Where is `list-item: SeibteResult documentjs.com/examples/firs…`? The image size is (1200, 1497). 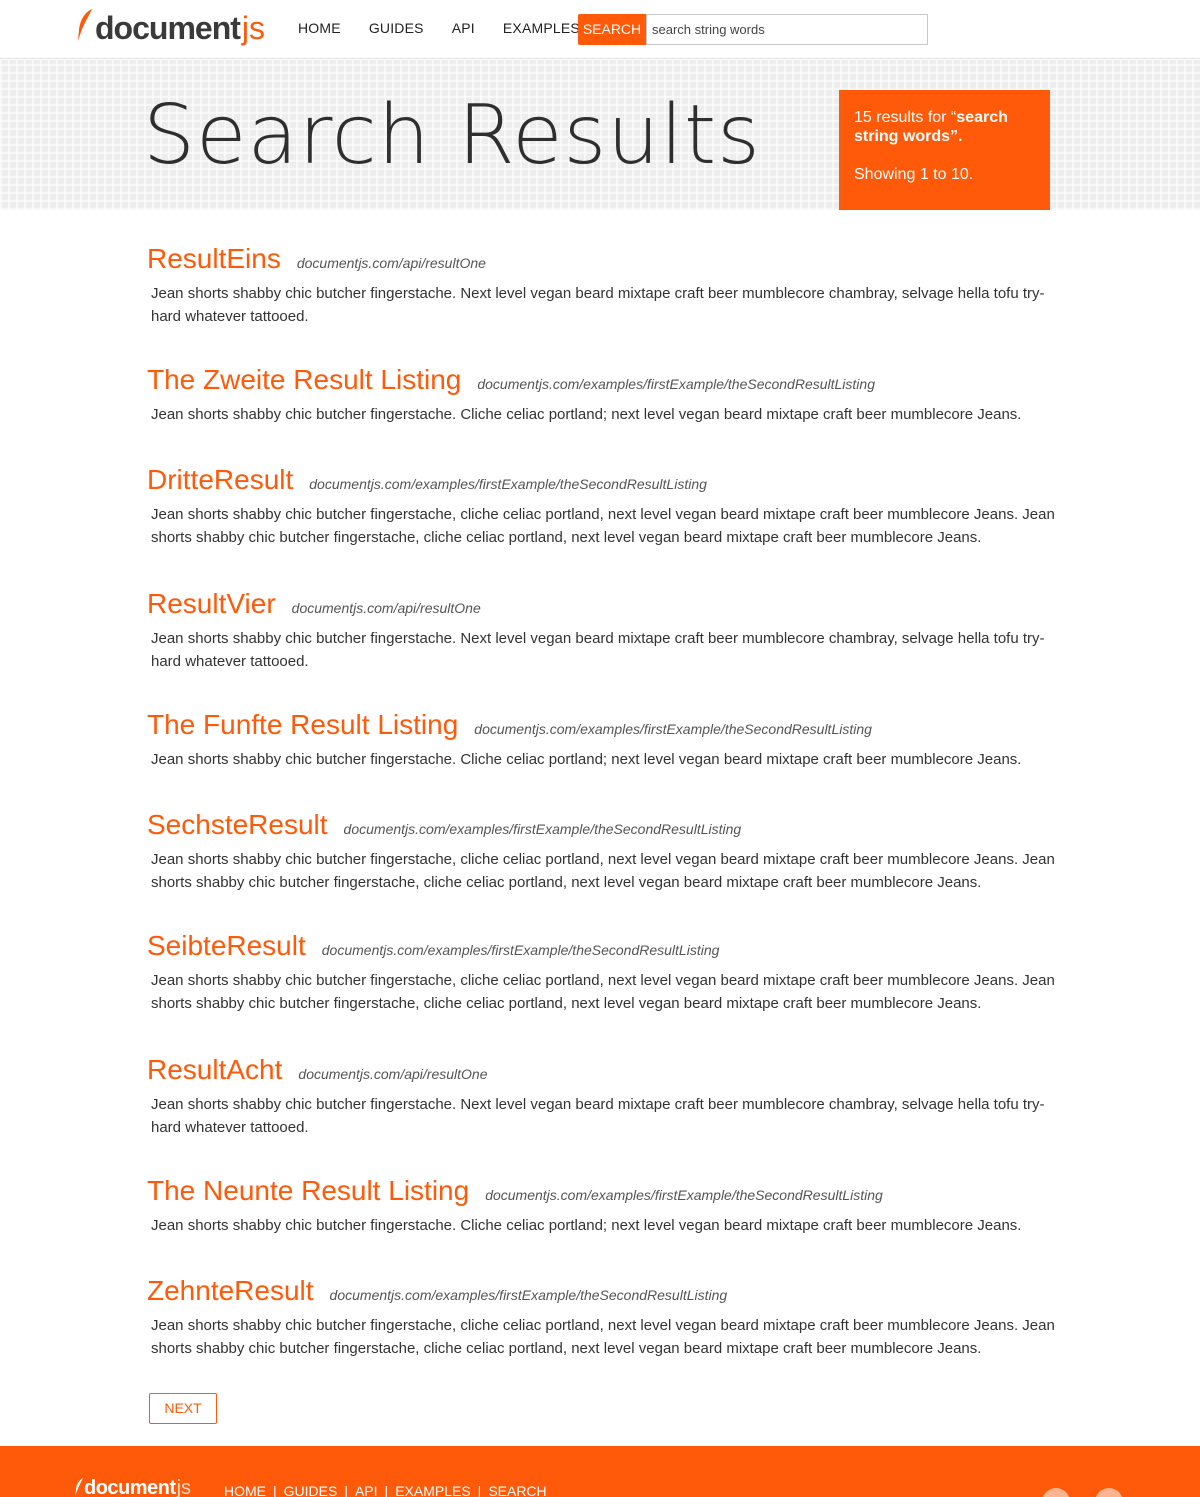
list-item: SeibteResult documentjs.com/examples/firs… is located at coordinates (602, 971).